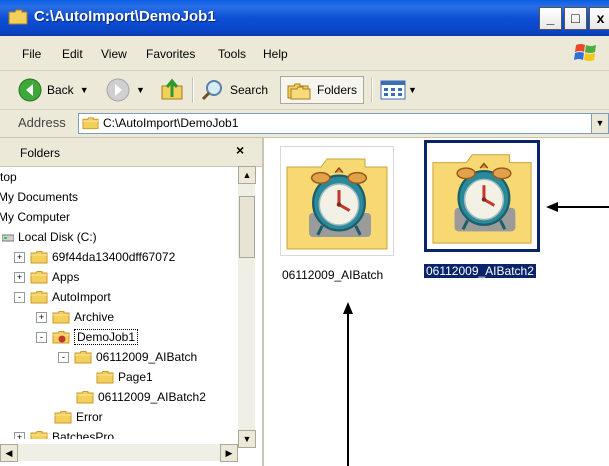  Describe the element at coordinates (30, 90) in the screenshot. I see `back-arrow-icon` at that location.